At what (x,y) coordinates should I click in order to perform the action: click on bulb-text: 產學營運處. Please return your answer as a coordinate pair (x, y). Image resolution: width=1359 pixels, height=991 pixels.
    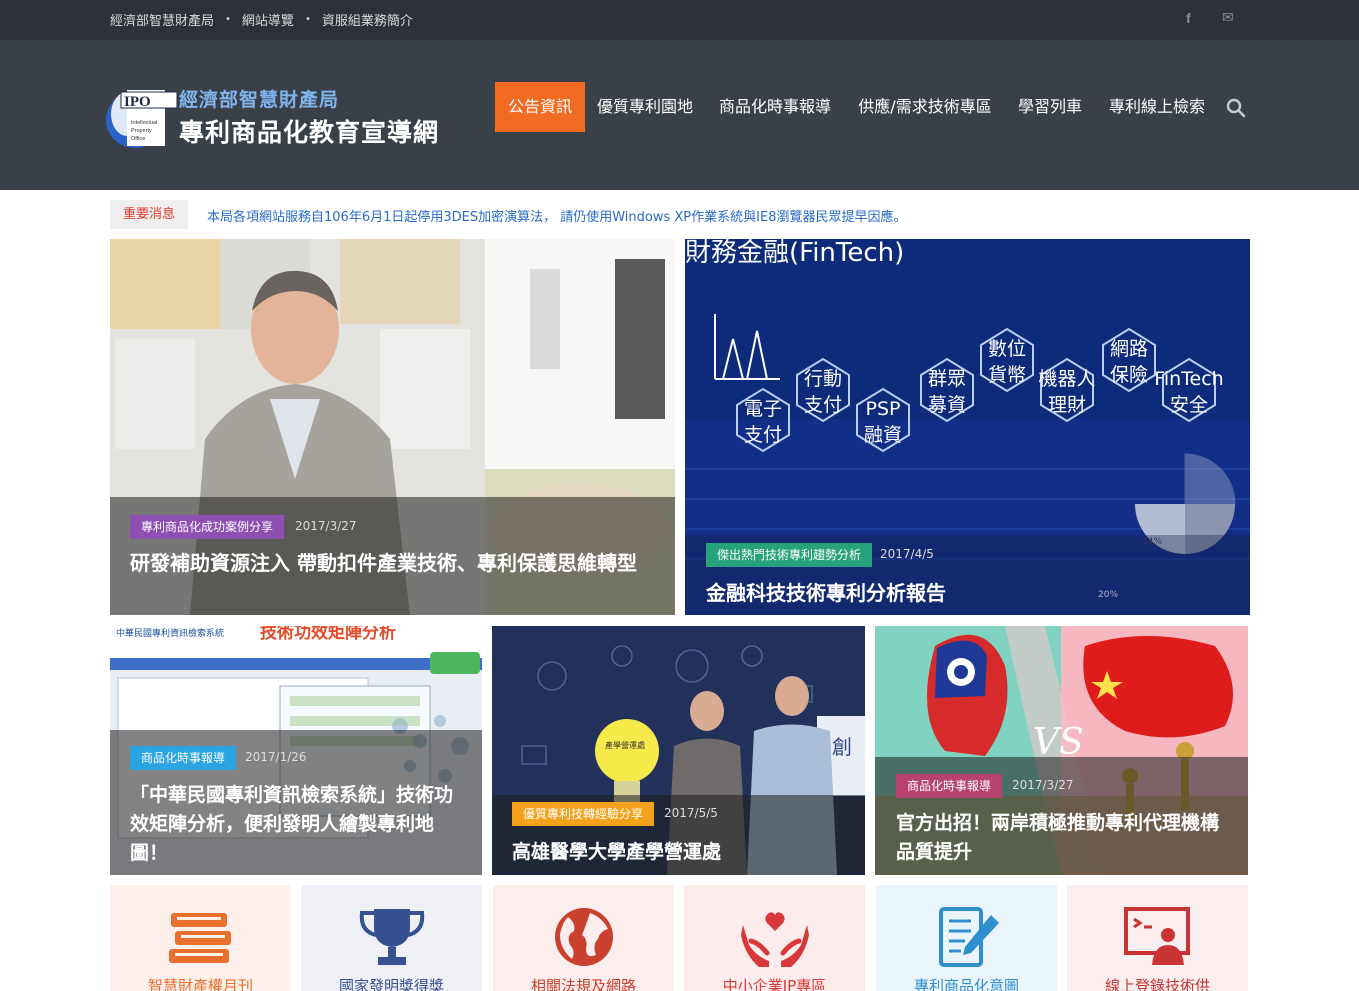
    Looking at the image, I should click on (625, 745).